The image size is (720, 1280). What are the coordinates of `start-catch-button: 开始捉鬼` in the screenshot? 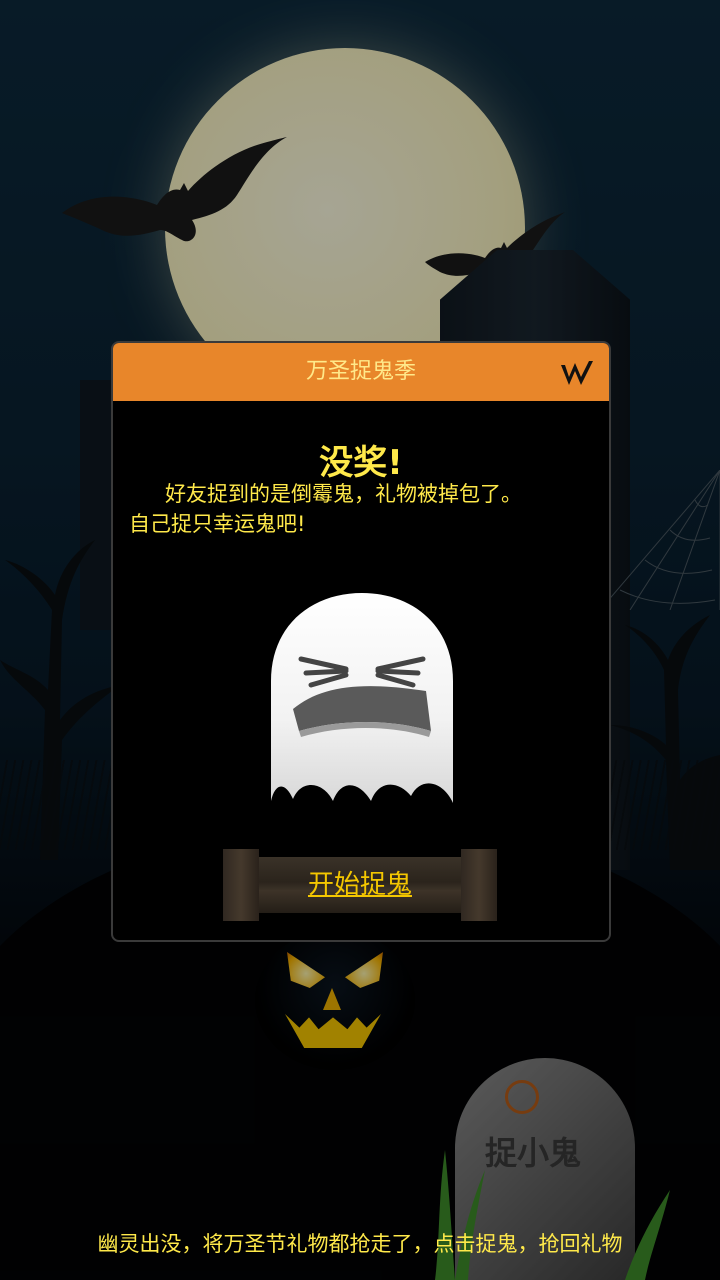 It's located at (360, 883).